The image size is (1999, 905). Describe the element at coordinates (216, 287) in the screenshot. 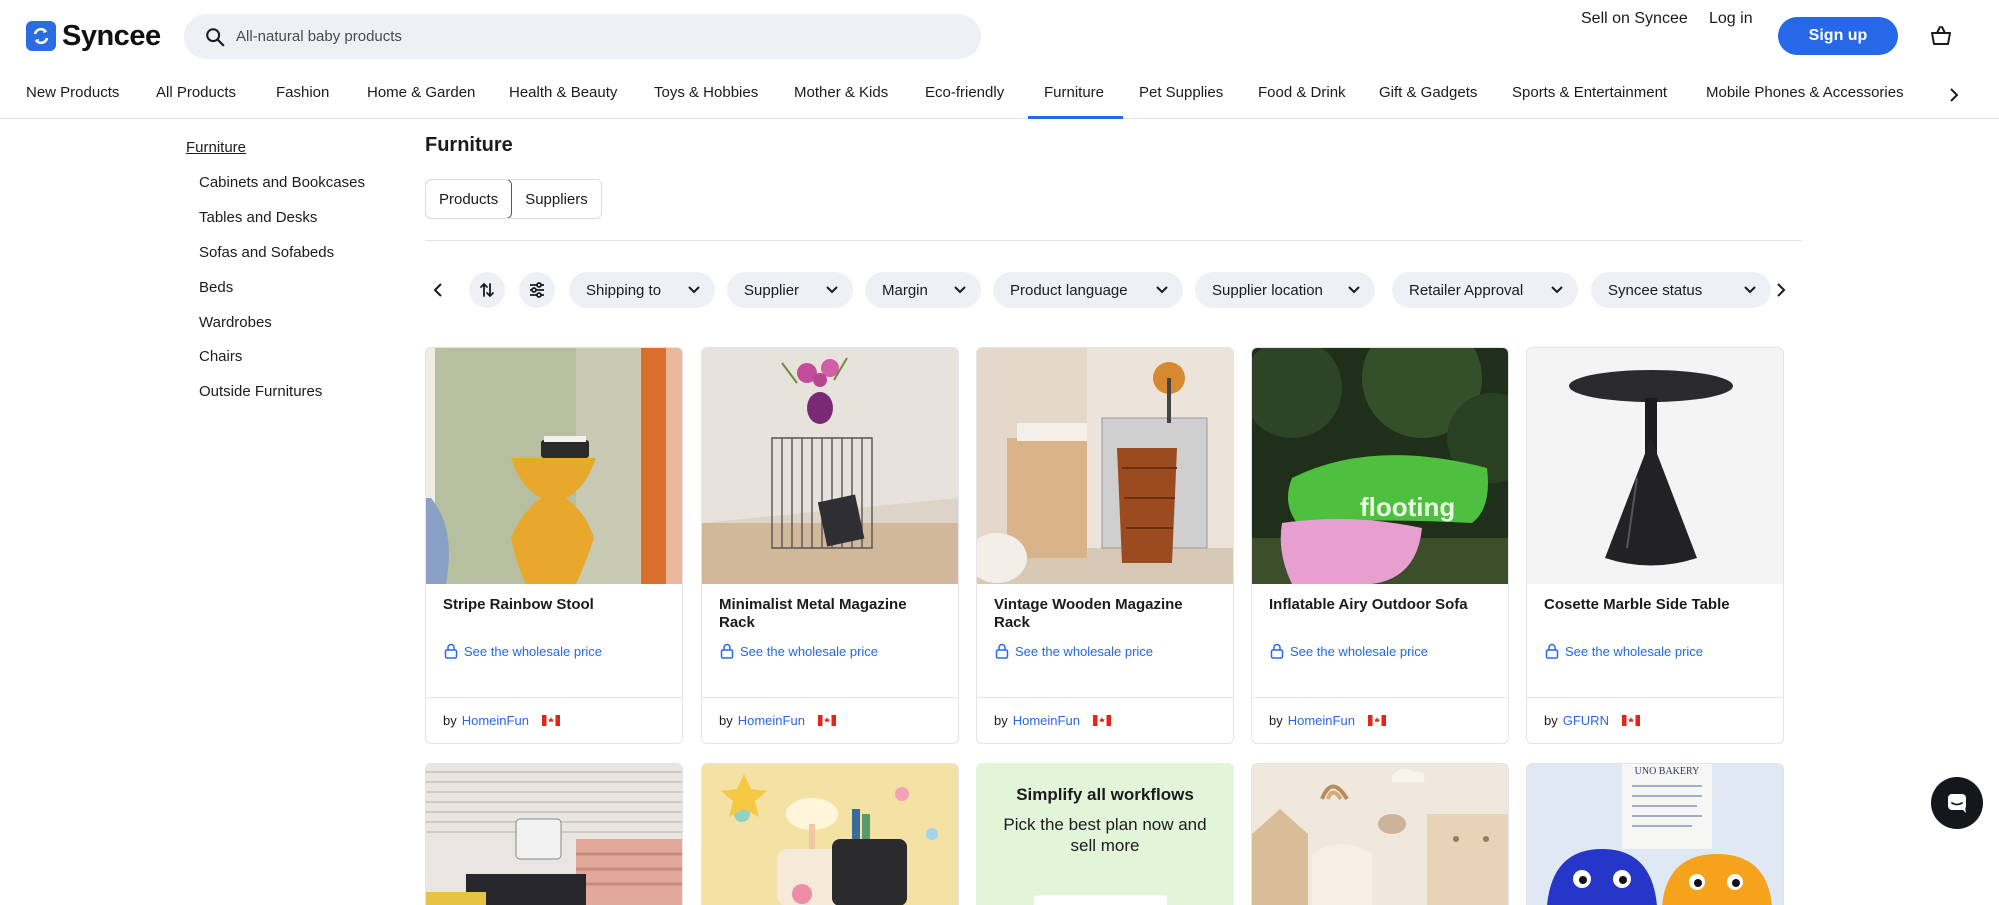

I see `sidebar-item-beds: Beds` at that location.